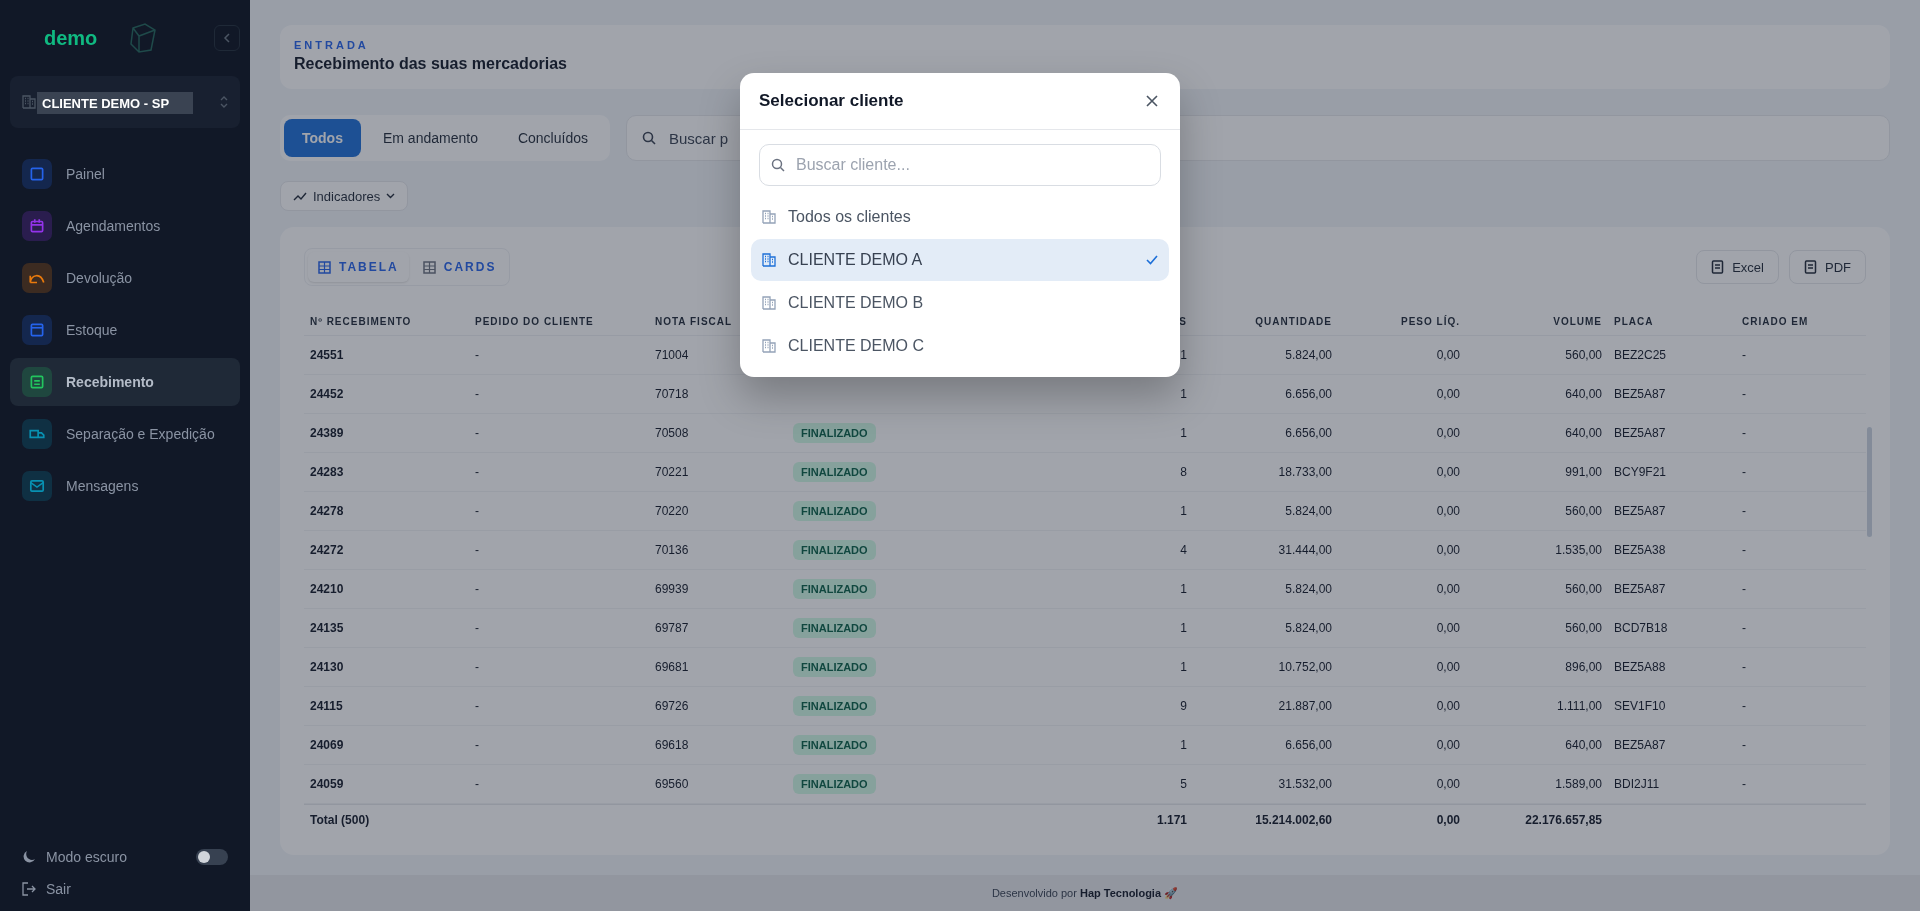 This screenshot has width=1920, height=911. Describe the element at coordinates (1672, 472) in the screenshot. I see `table-cell: BCY9F21` at that location.